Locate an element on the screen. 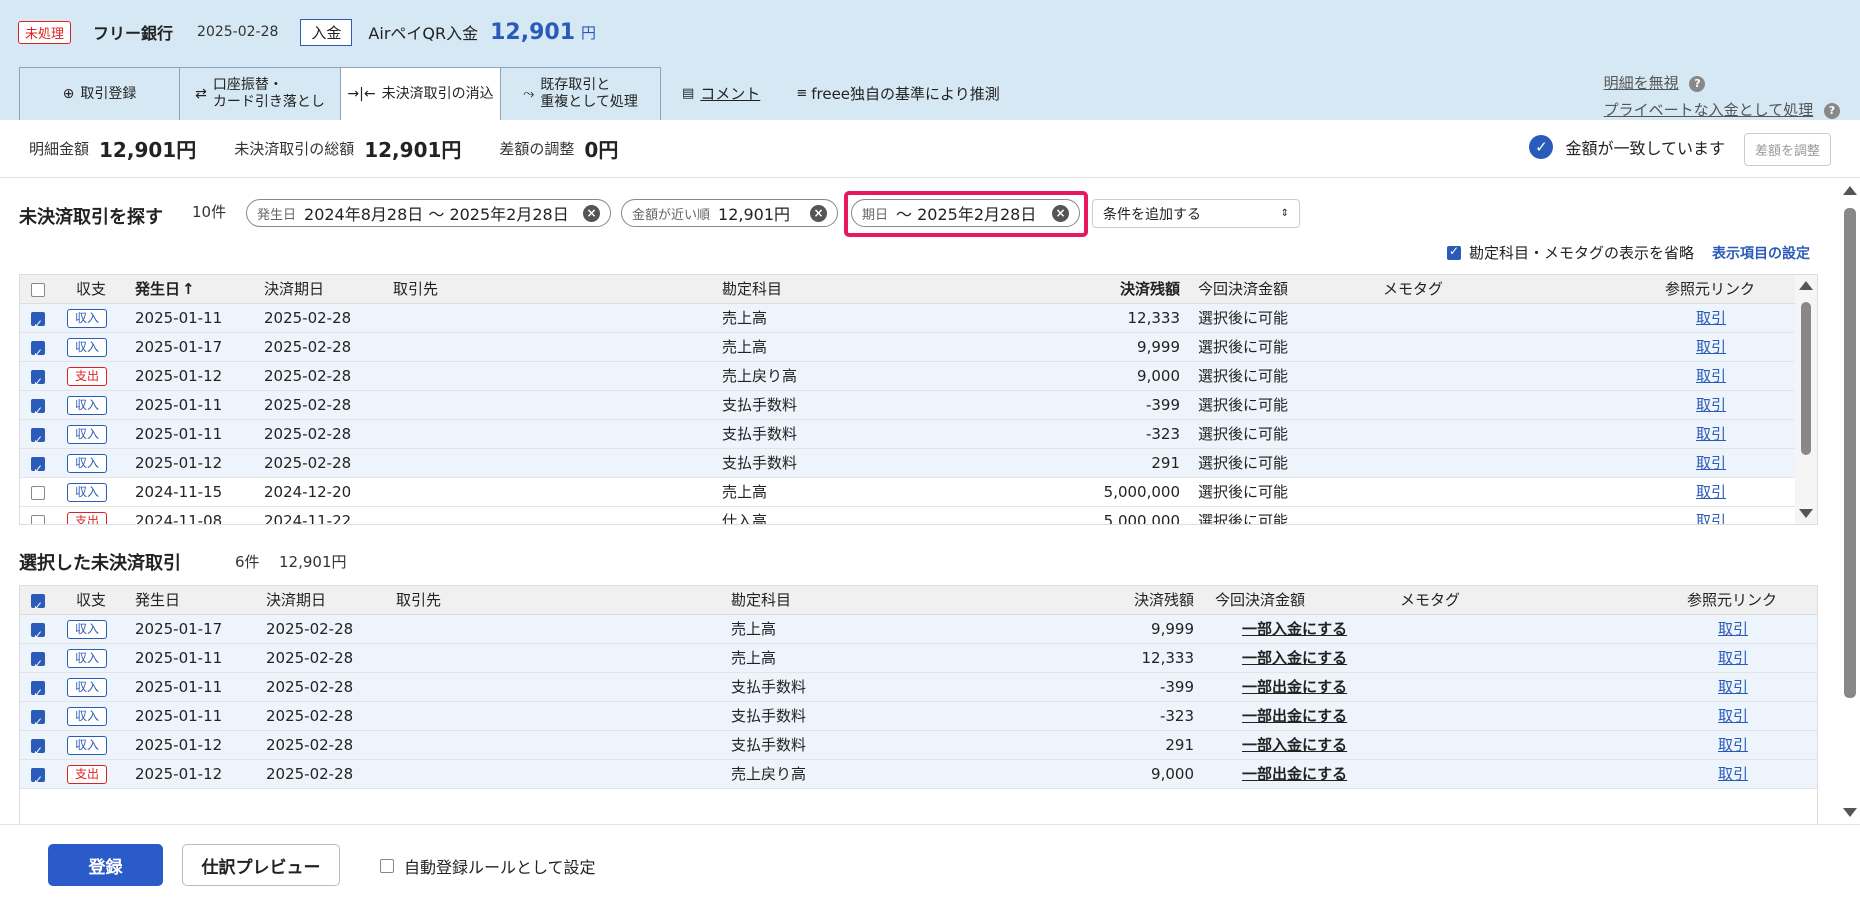 Image resolution: width=1860 pixels, height=904 pixels. estimate-link: ≡ freee独自の基準により推測 is located at coordinates (897, 93).